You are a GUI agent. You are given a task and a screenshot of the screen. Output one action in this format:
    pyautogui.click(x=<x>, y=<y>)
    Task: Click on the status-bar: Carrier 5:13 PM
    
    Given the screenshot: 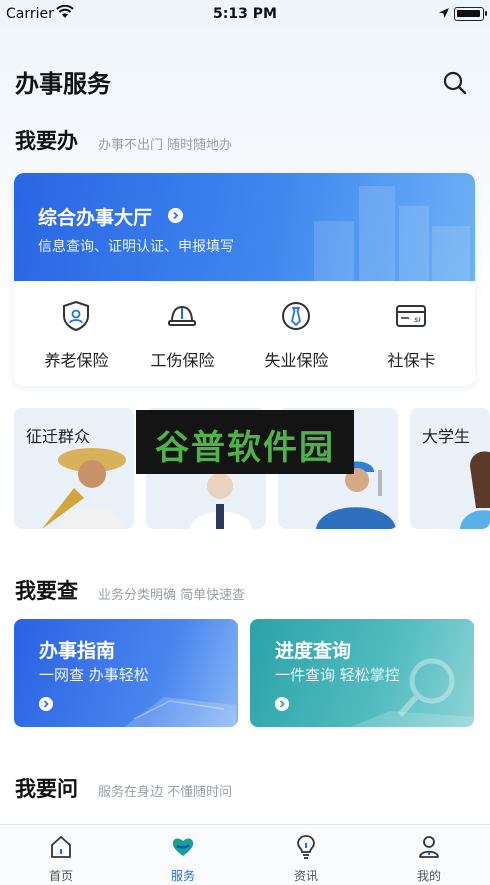 What is the action you would take?
    pyautogui.click(x=245, y=14)
    